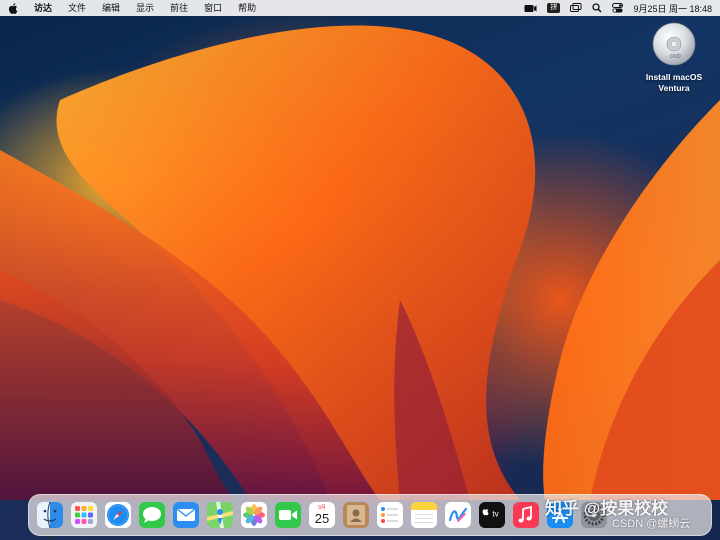  I want to click on dock-facetime, so click(288, 515).